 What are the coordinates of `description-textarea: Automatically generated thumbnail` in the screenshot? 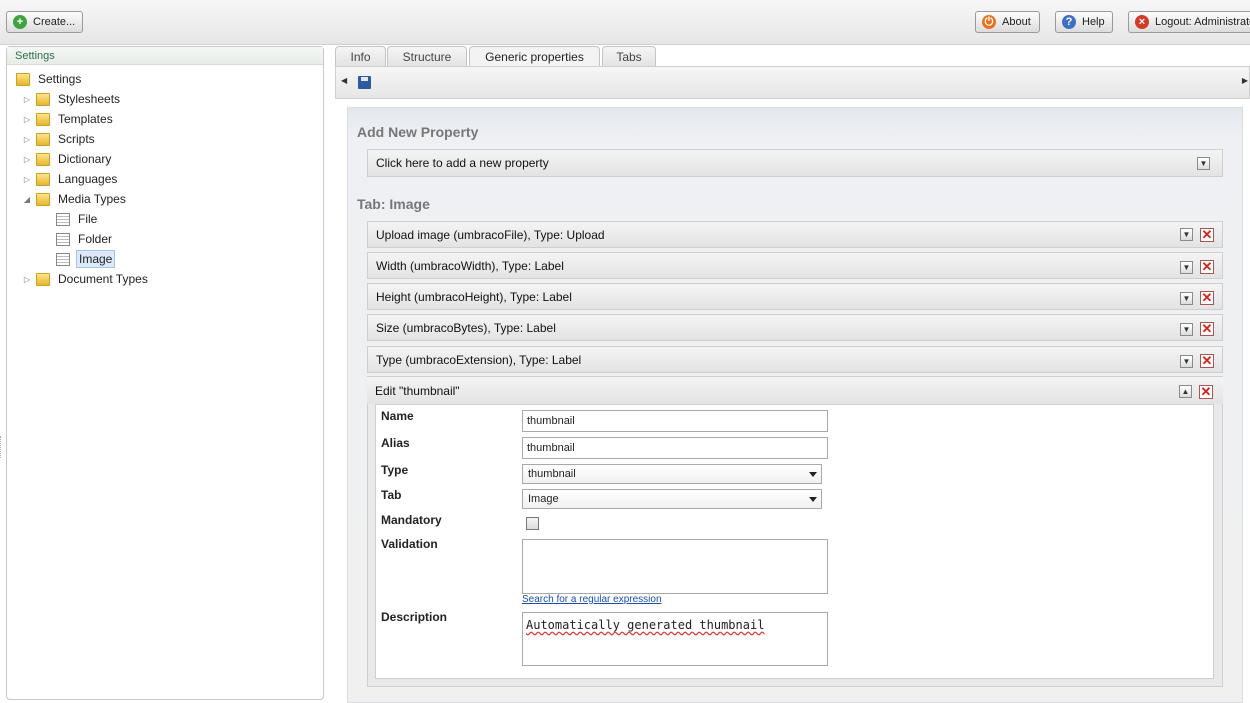 It's located at (675, 639).